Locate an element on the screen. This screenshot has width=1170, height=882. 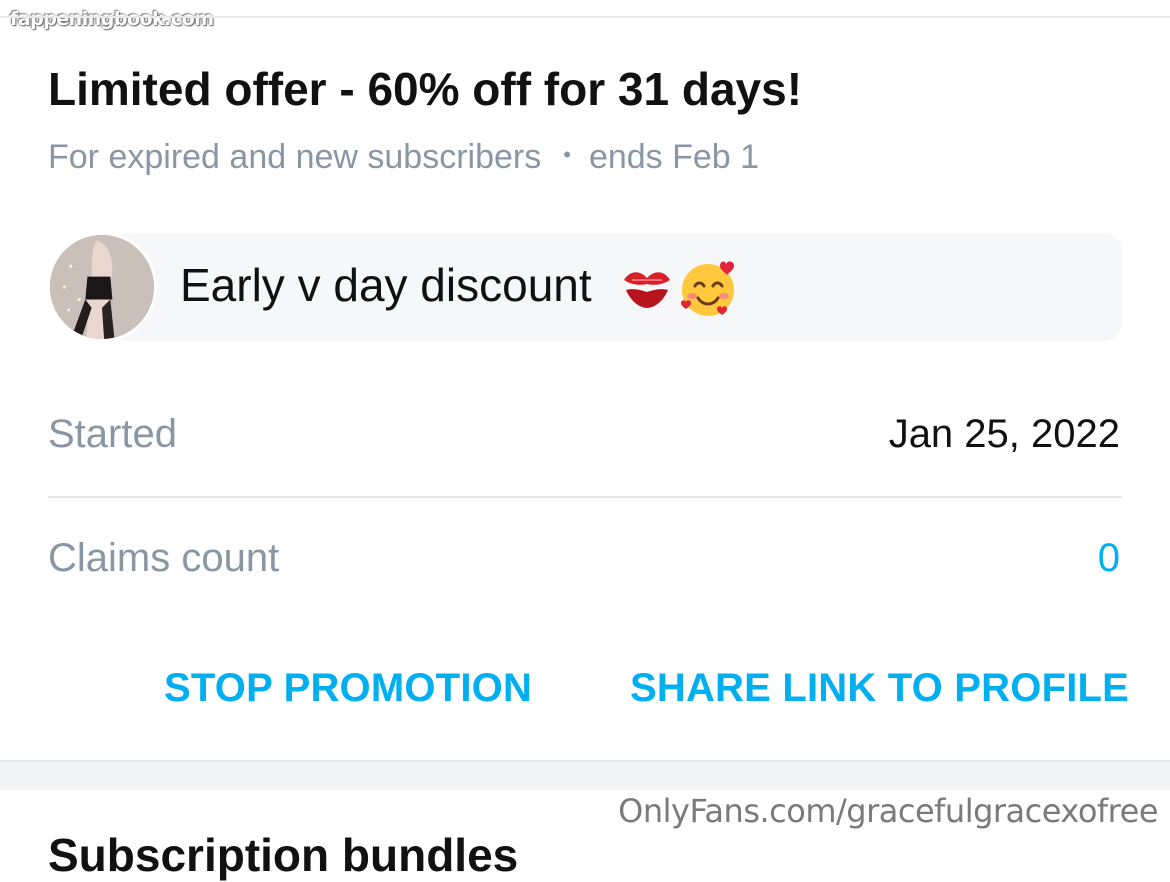
offer-audience: For expired and new subscribers is located at coordinates (295, 157).